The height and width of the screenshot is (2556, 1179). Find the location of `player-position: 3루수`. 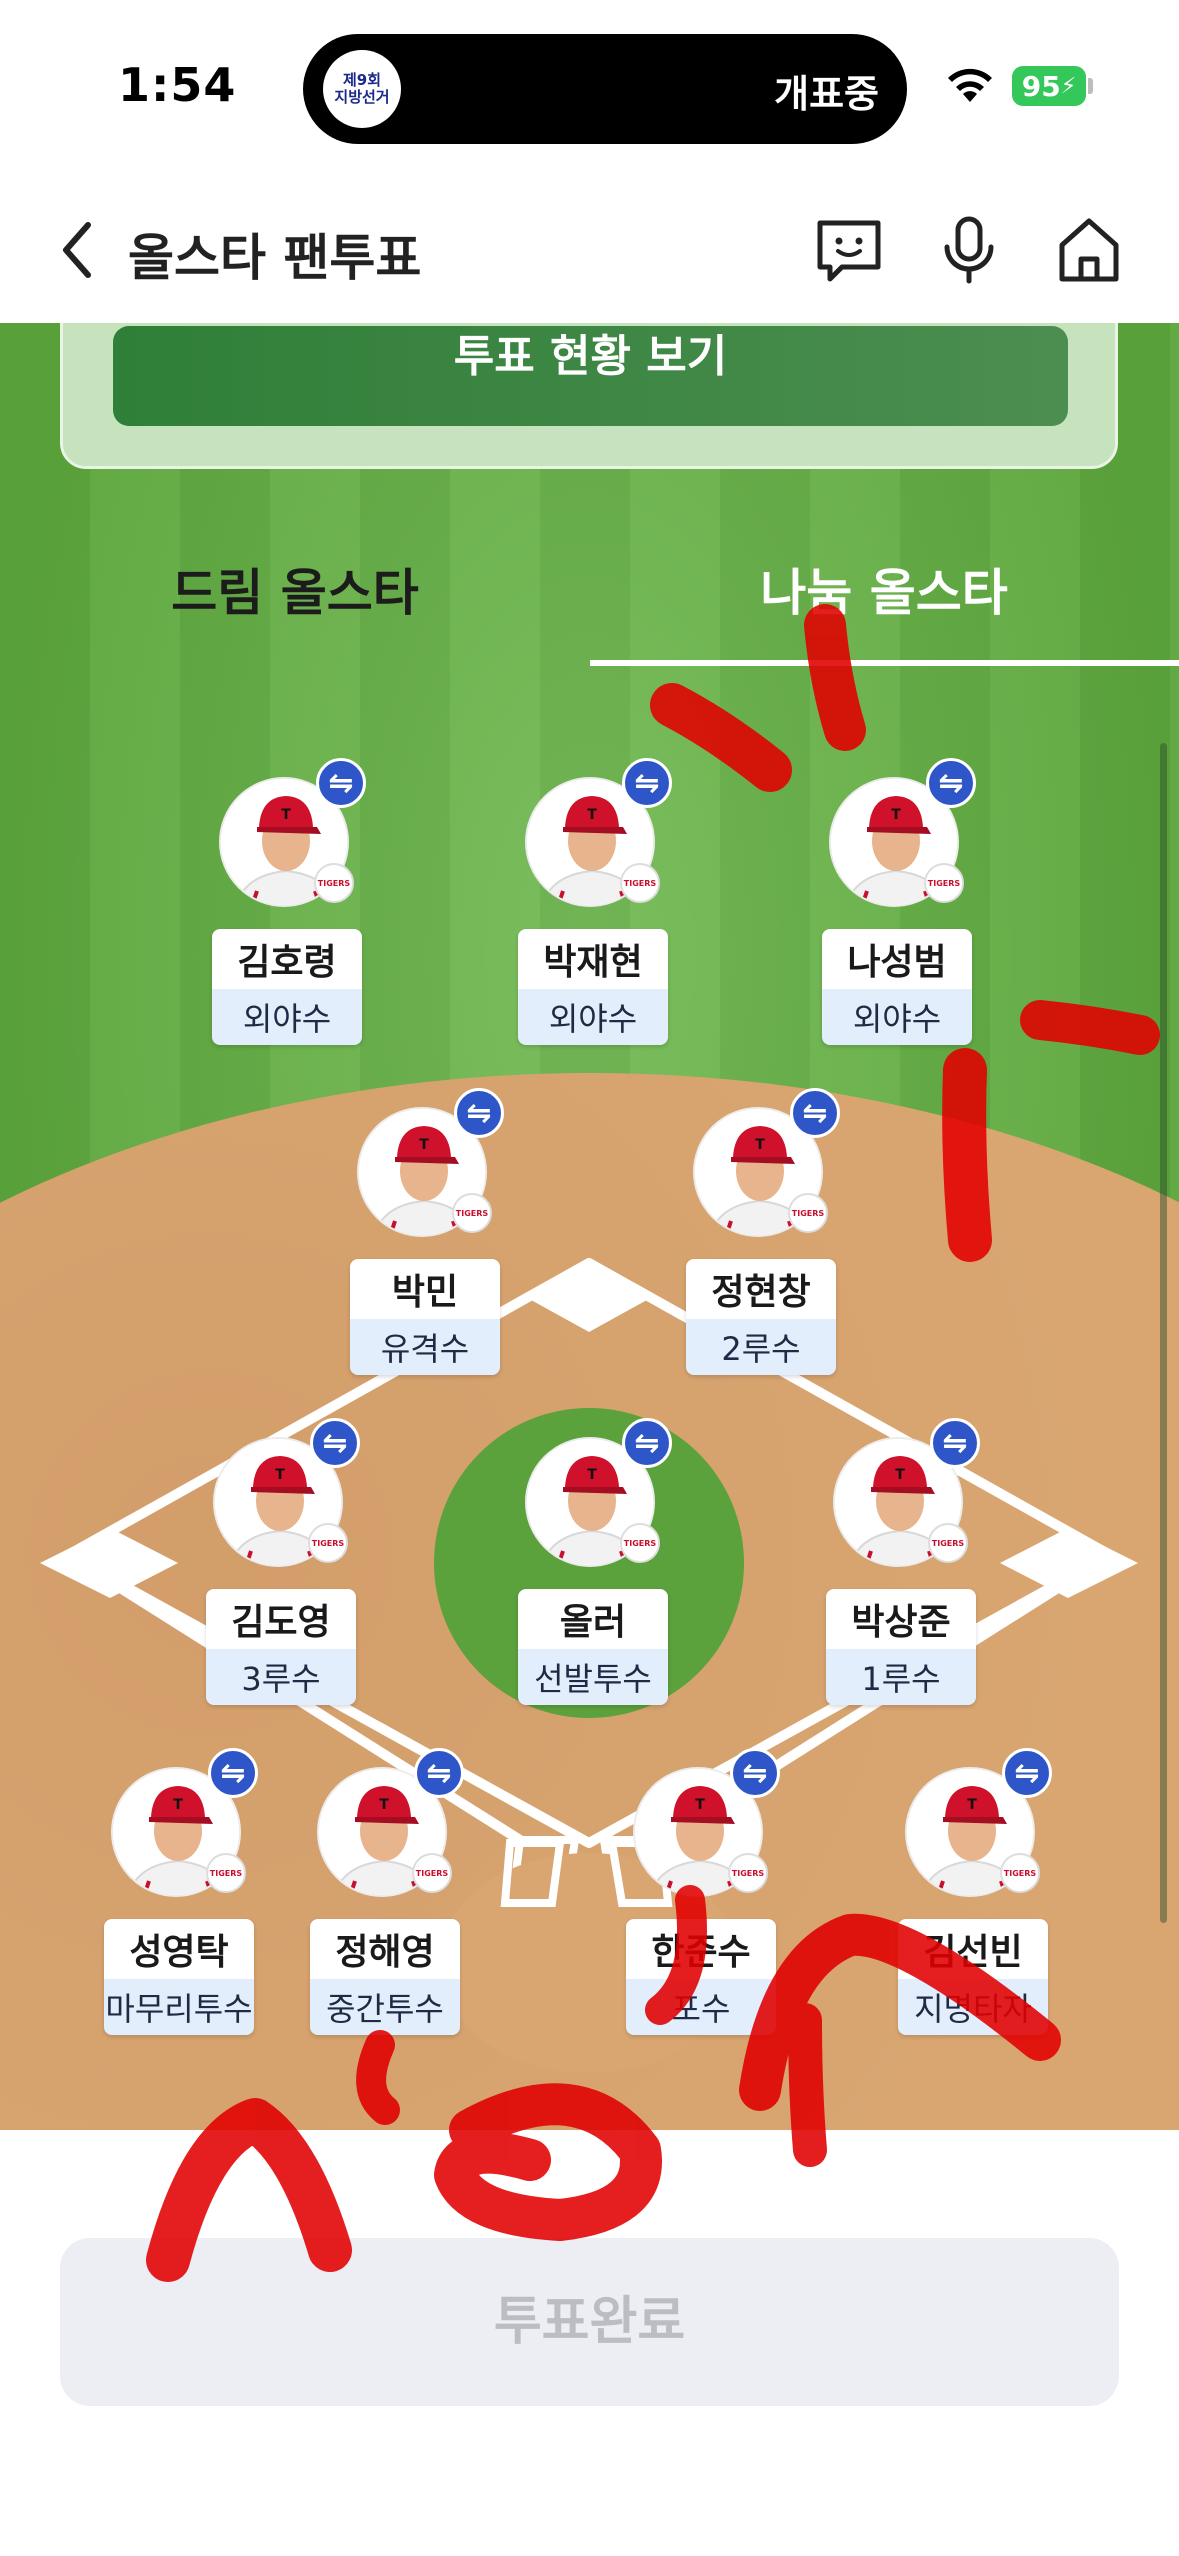

player-position: 3루수 is located at coordinates (281, 1677).